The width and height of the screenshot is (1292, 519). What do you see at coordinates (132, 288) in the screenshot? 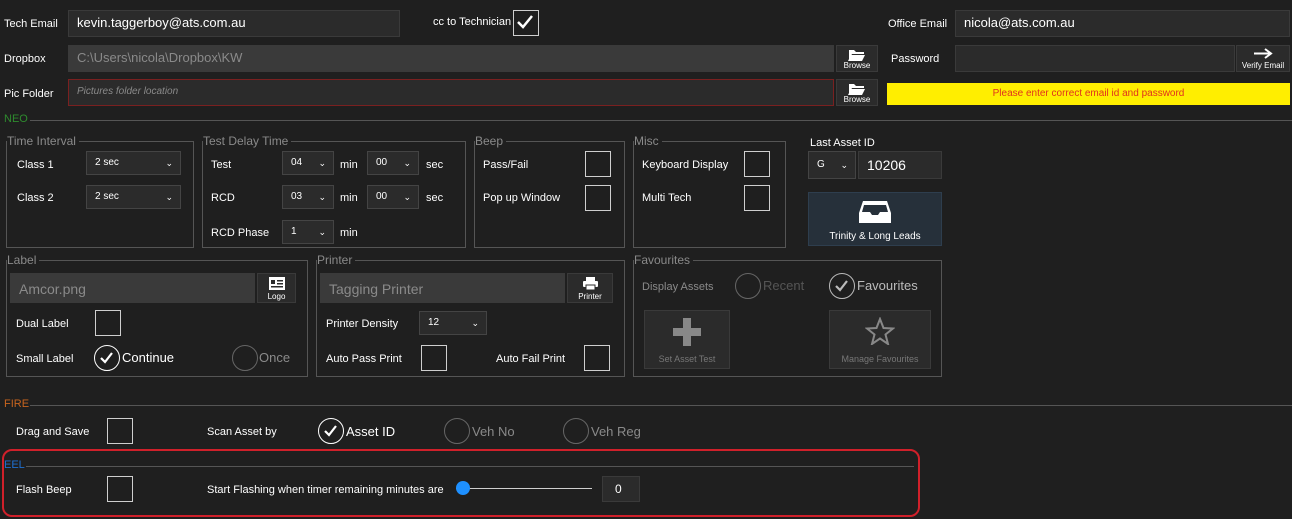
I see `label-file-field: Amcor.png` at bounding box center [132, 288].